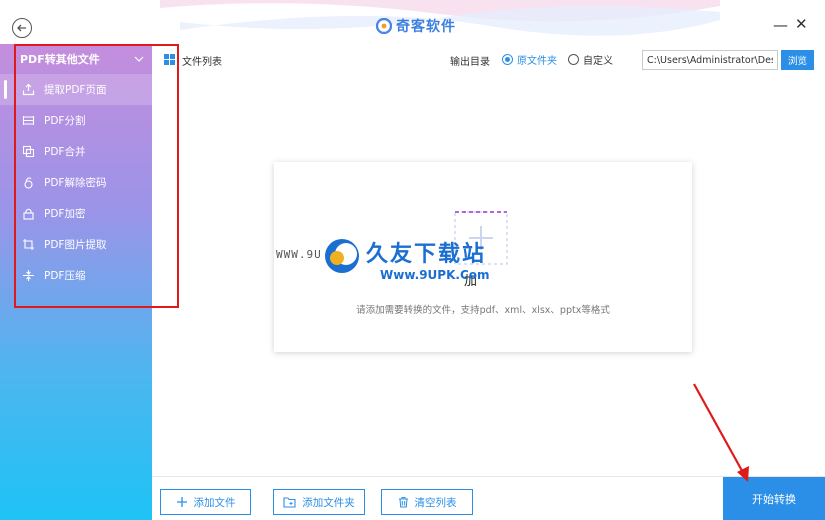 The height and width of the screenshot is (520, 825). Describe the element at coordinates (139, 59) in the screenshot. I see `chevron-down-icon` at that location.